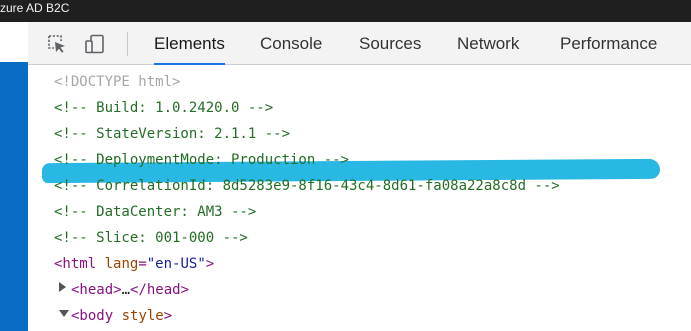  I want to click on device-toolbar-icon, so click(95, 44).